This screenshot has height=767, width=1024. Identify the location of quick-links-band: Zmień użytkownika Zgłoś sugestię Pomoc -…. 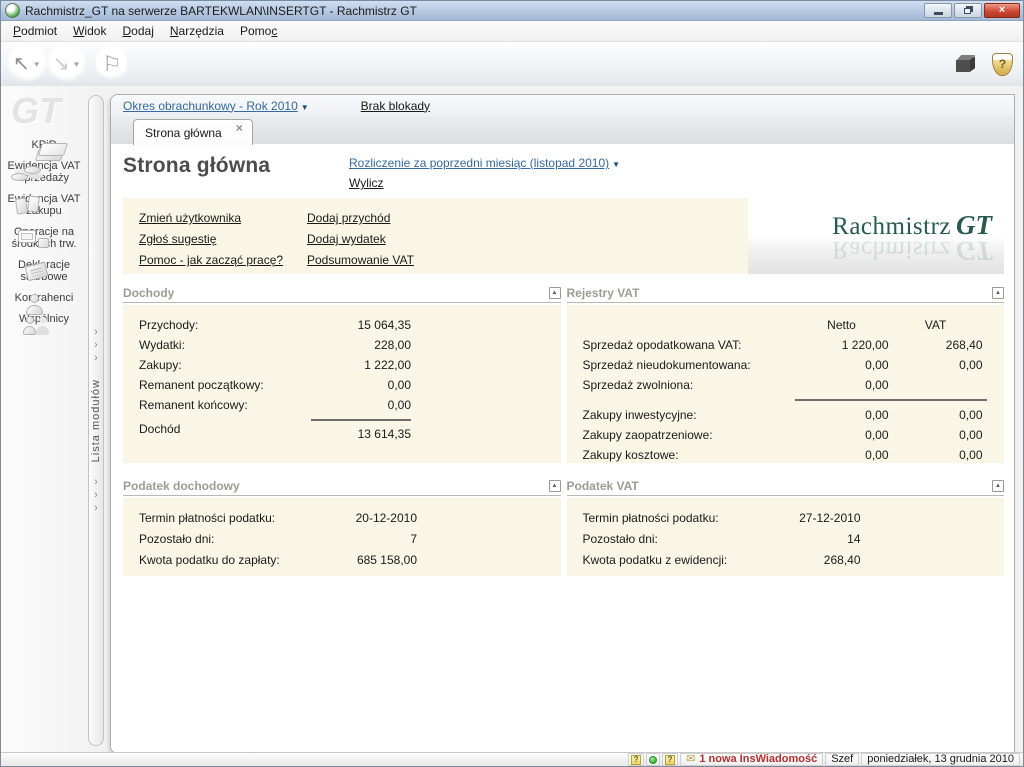
(563, 236).